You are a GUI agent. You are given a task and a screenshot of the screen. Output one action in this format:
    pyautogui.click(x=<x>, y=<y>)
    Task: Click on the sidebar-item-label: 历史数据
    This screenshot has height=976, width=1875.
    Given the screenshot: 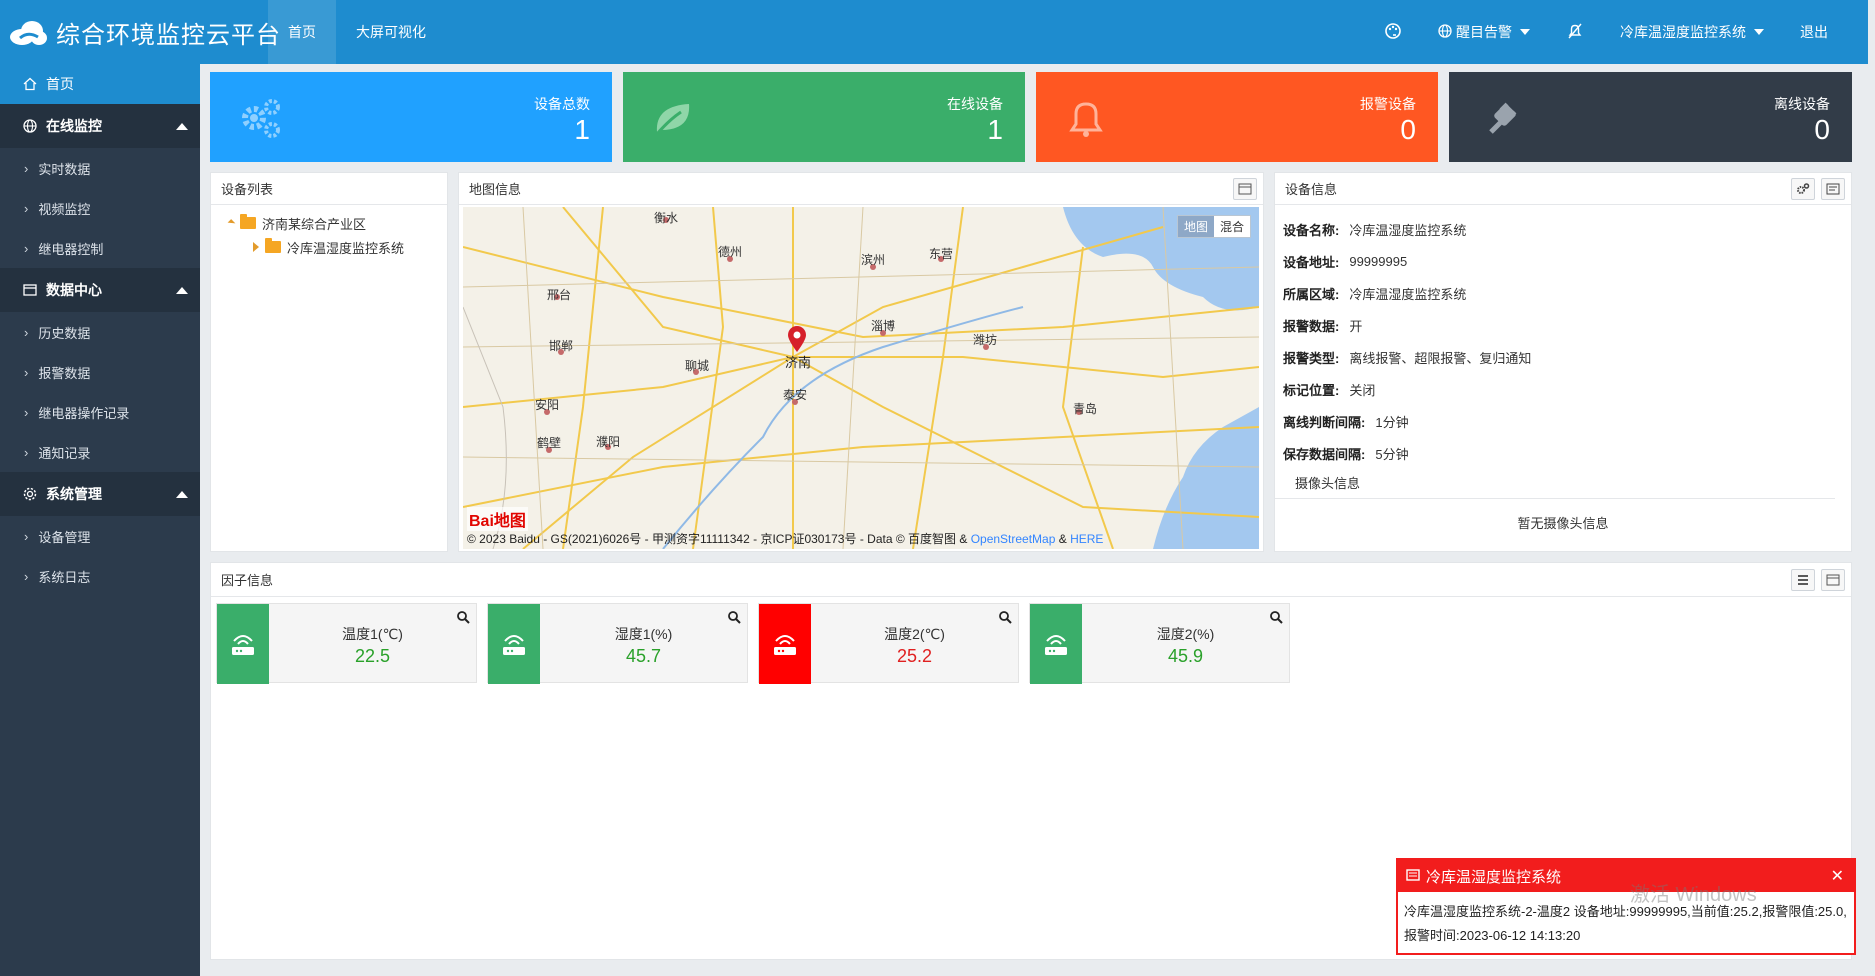 What is the action you would take?
    pyautogui.click(x=64, y=333)
    